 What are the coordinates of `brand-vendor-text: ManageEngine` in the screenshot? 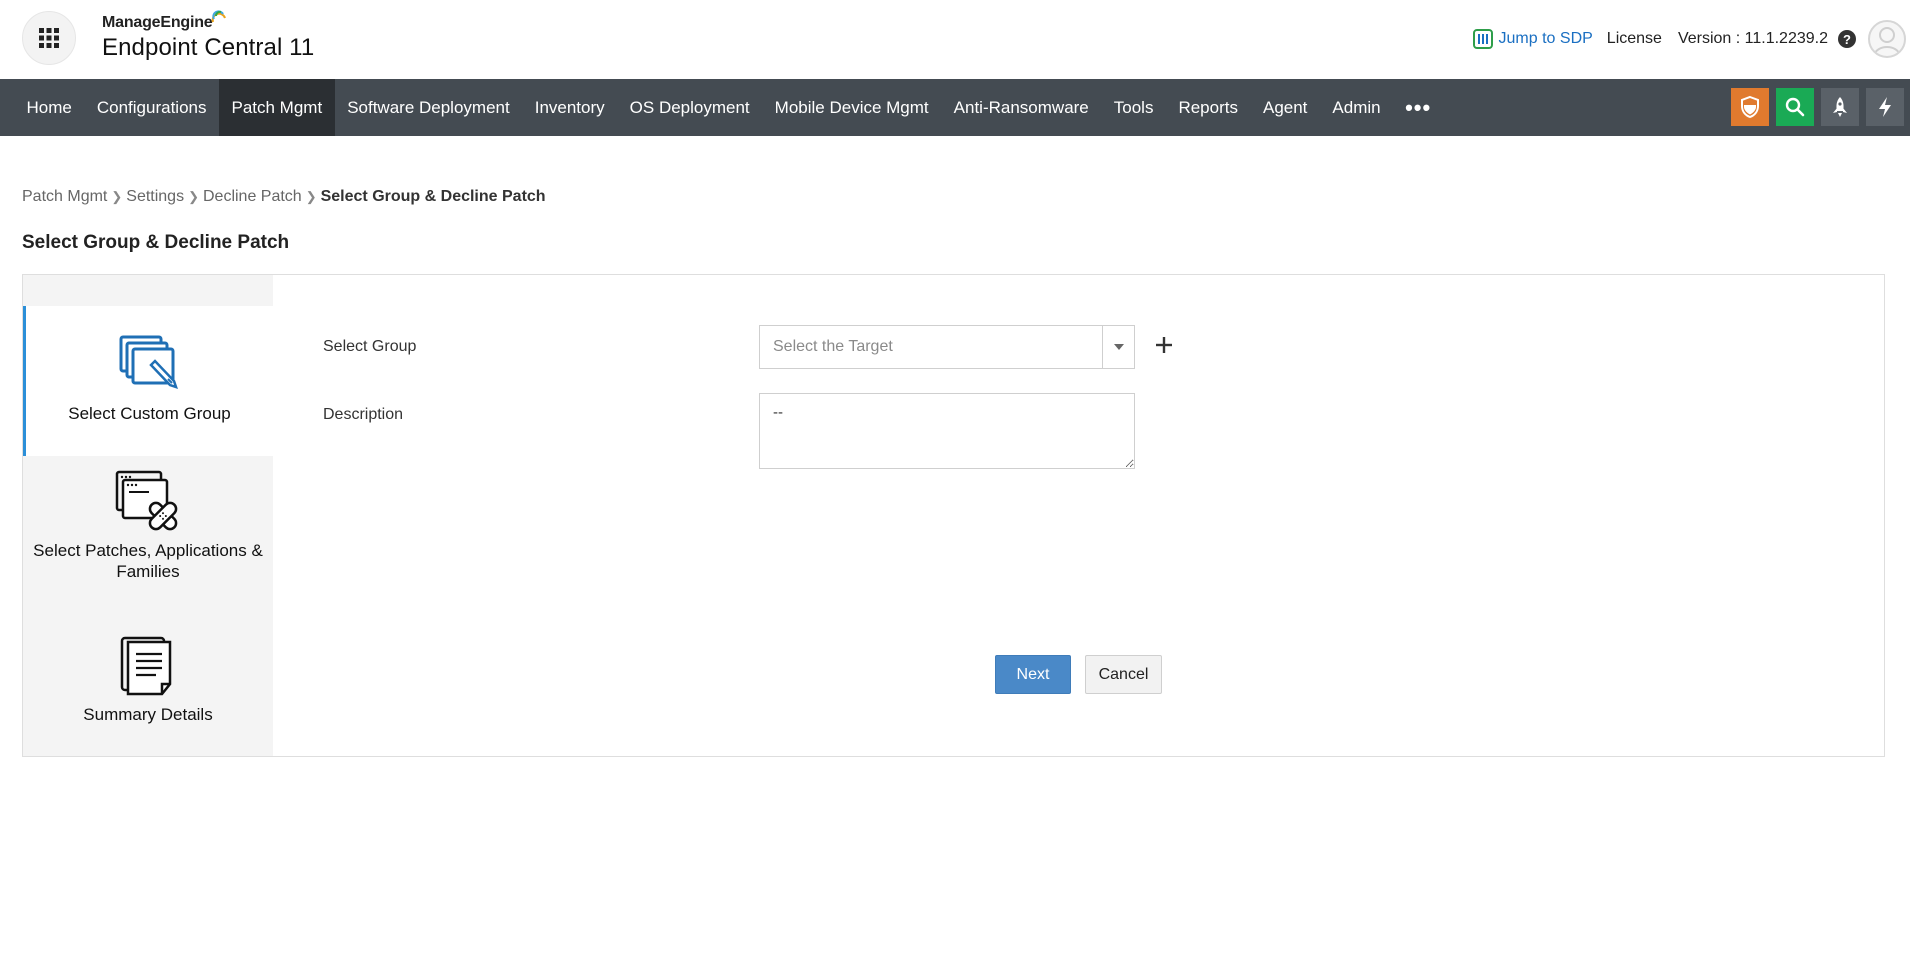 It's located at (157, 22).